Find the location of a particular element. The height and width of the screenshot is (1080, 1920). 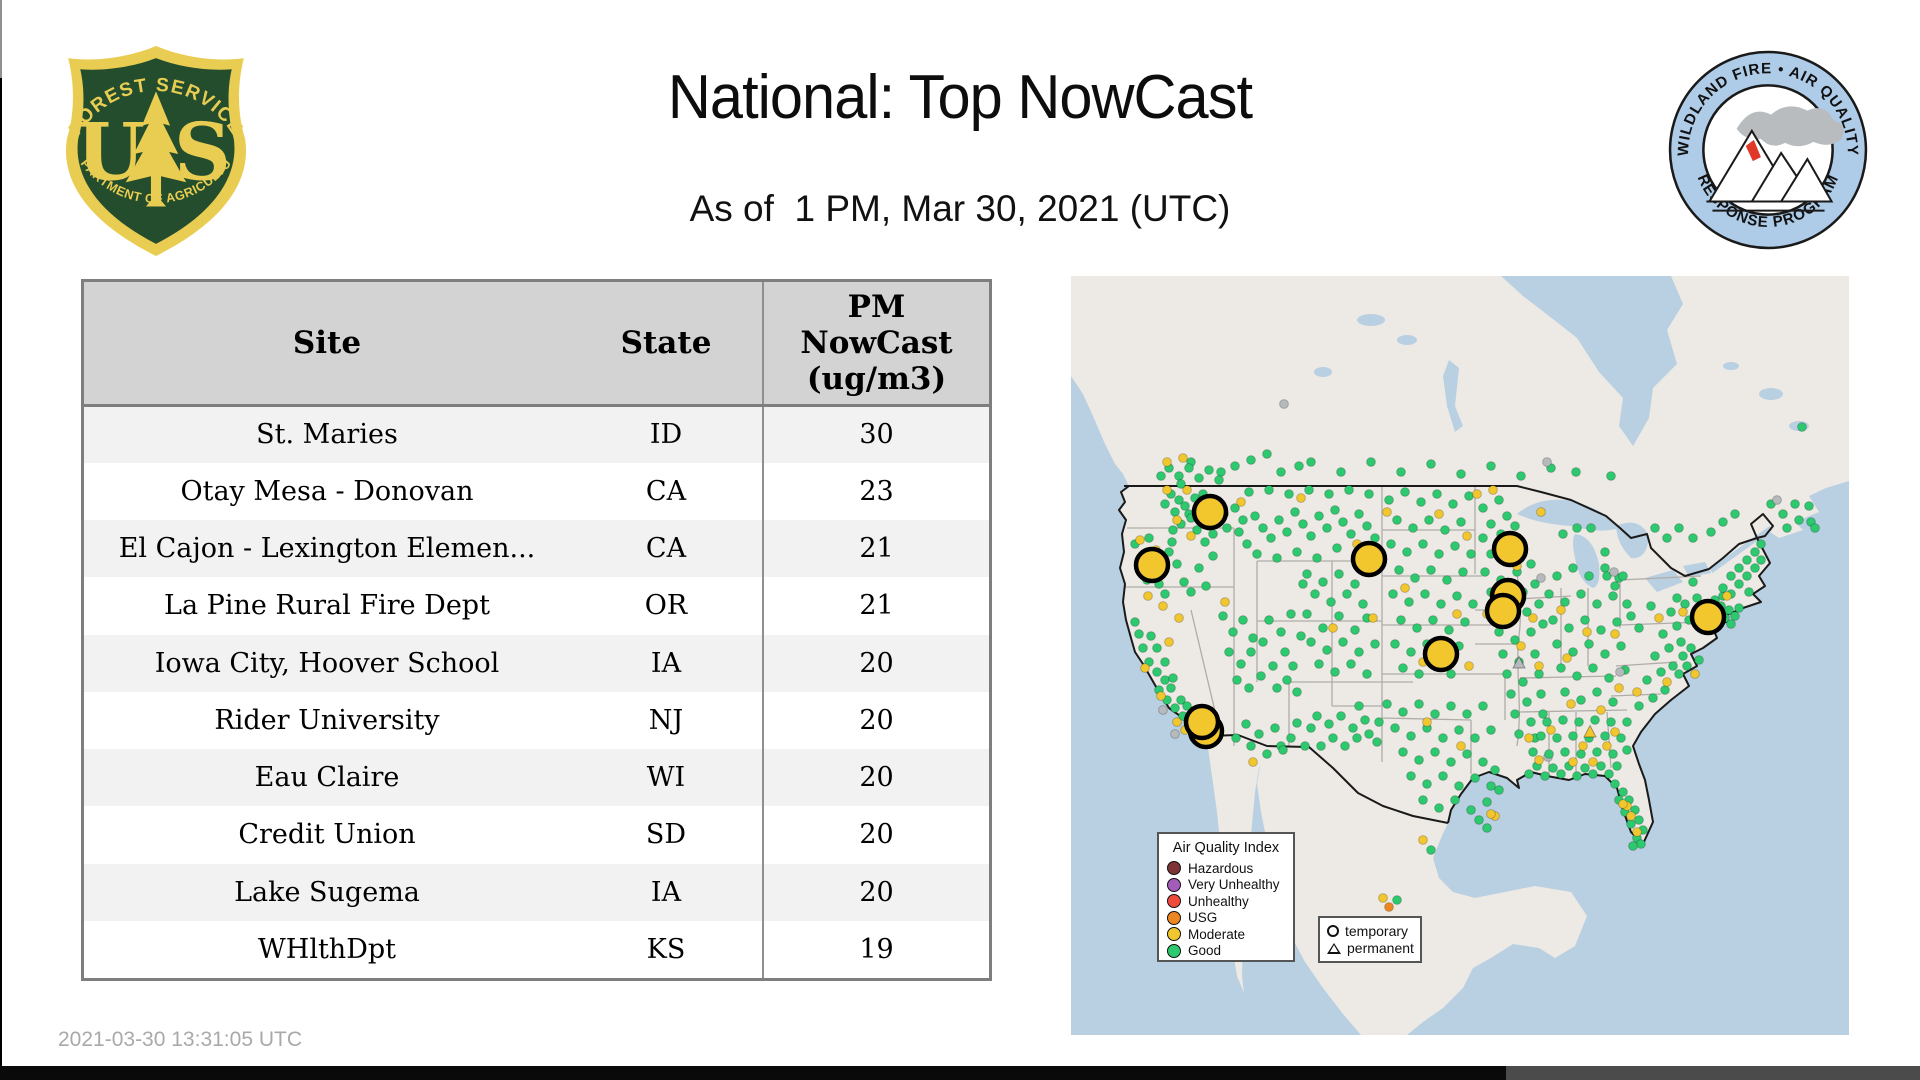

legend-label: Hazardous is located at coordinates (1221, 868).